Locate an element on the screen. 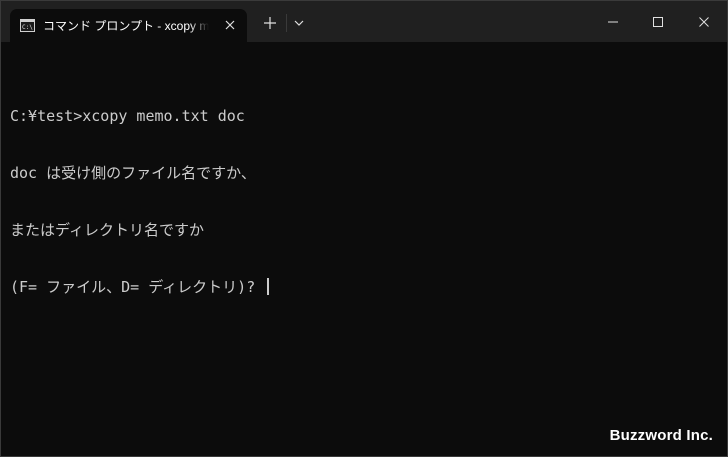  maximize-icon is located at coordinates (658, 21).